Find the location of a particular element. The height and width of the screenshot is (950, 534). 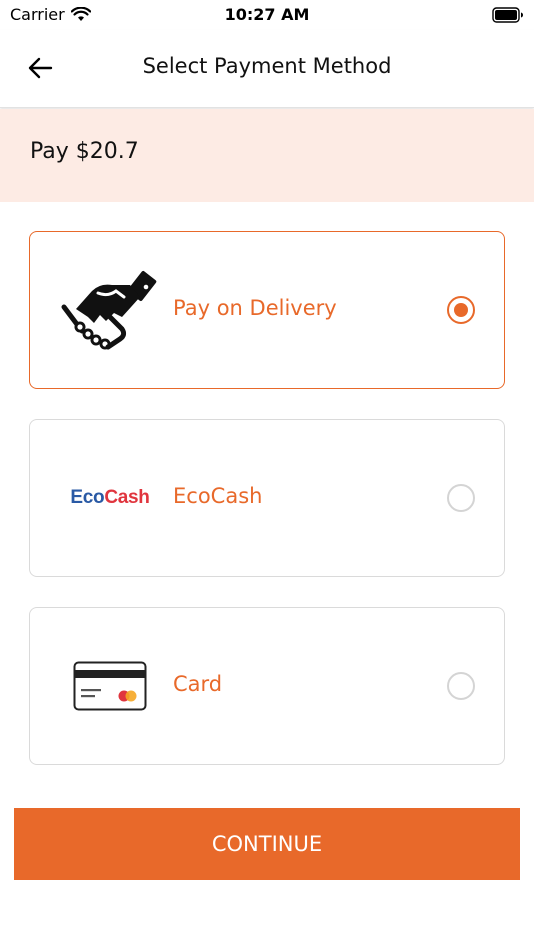

ecocash-logo: EcoCash is located at coordinates (110, 498).